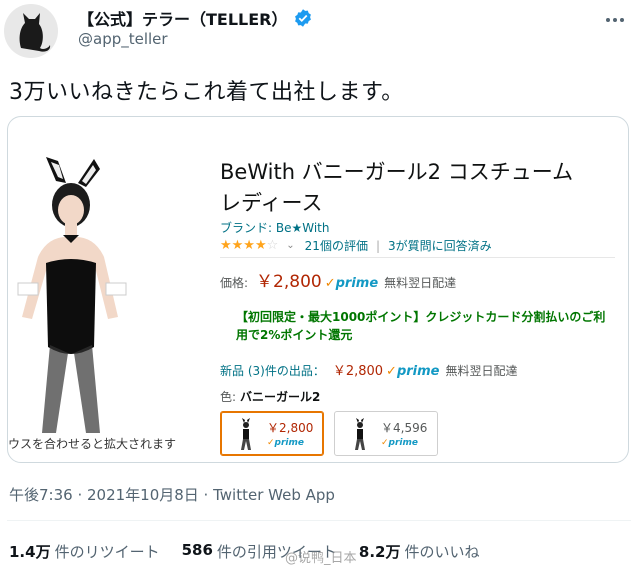 The image size is (639, 576). I want to click on engagement-stats: 1.4万 件のリツイート 586 件の引用ツイート 8.2万 件のいいね, so click(255, 551).